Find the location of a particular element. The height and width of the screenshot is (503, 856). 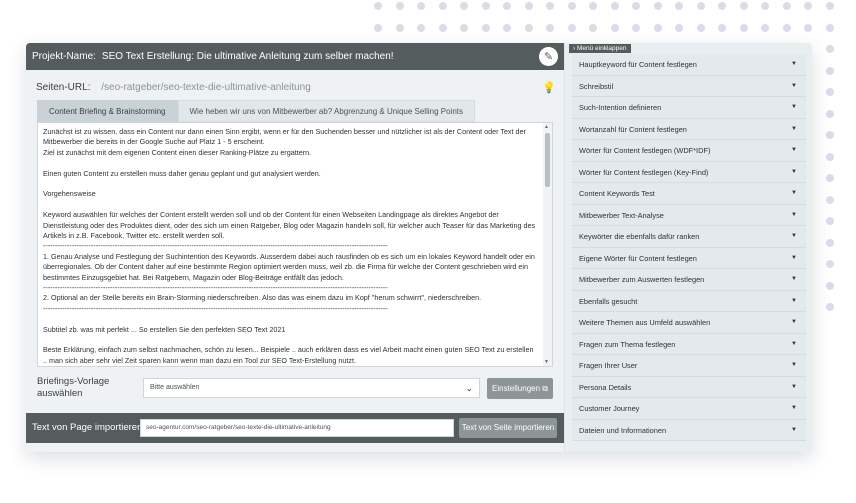

pencil-icon: ✎ is located at coordinates (548, 56).